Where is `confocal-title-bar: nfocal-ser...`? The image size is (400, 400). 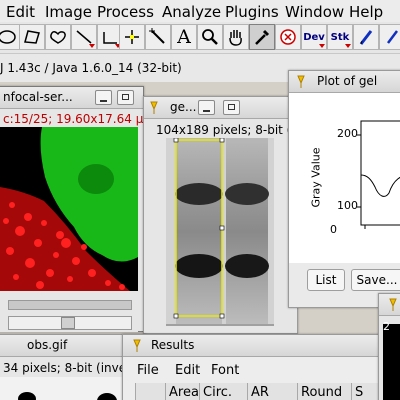
confocal-title-bar: nfocal-ser... is located at coordinates (71, 98).